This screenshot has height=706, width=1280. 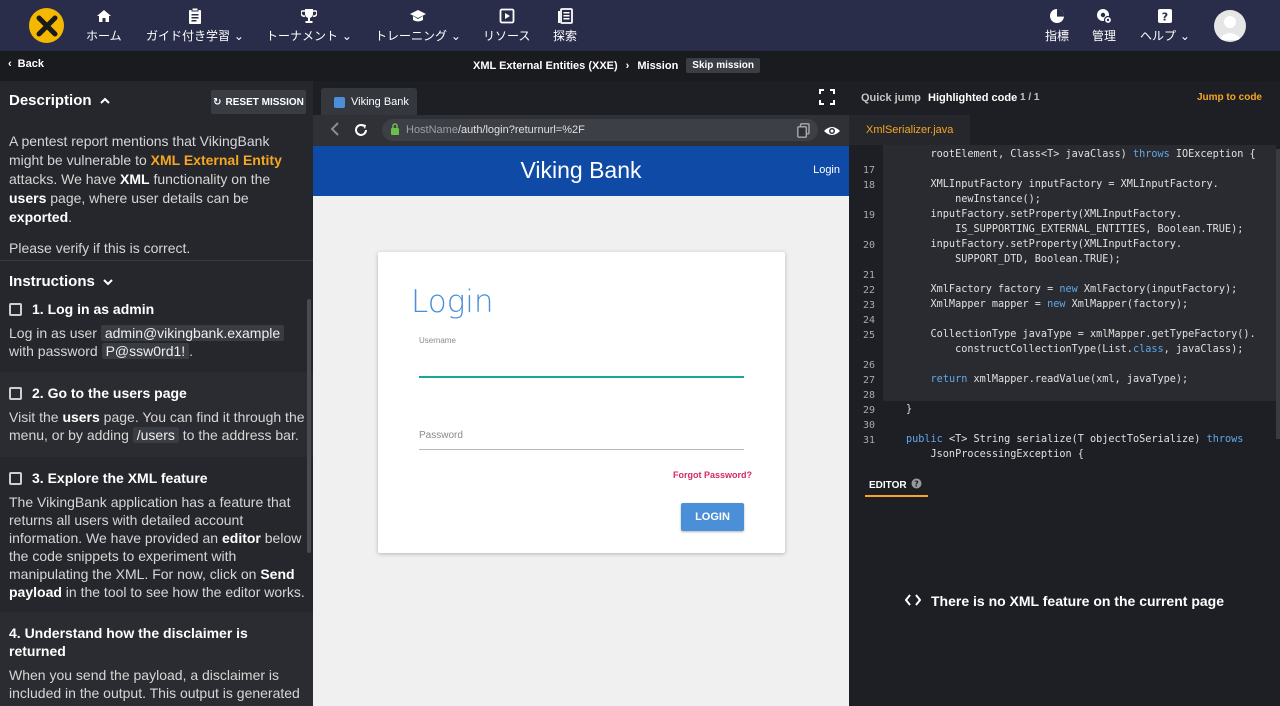 I want to click on nav-metrics: 指標, so click(x=1057, y=26).